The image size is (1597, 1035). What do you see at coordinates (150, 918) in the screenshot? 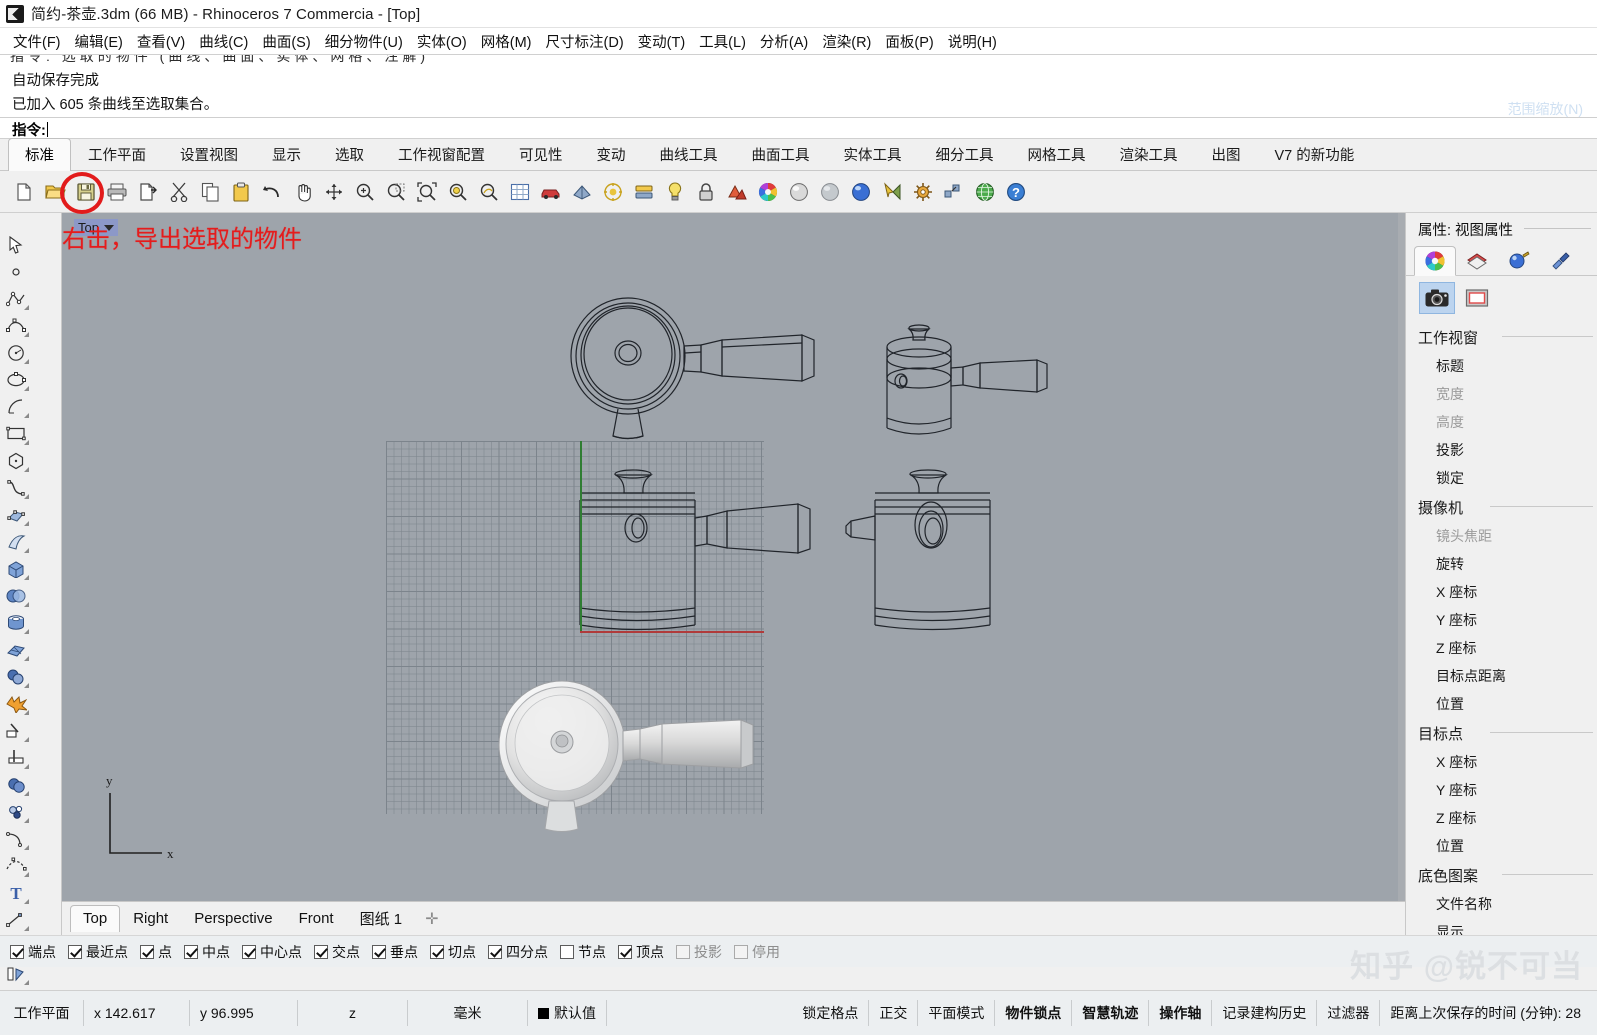
I see `viewport-tab-1: Right` at bounding box center [150, 918].